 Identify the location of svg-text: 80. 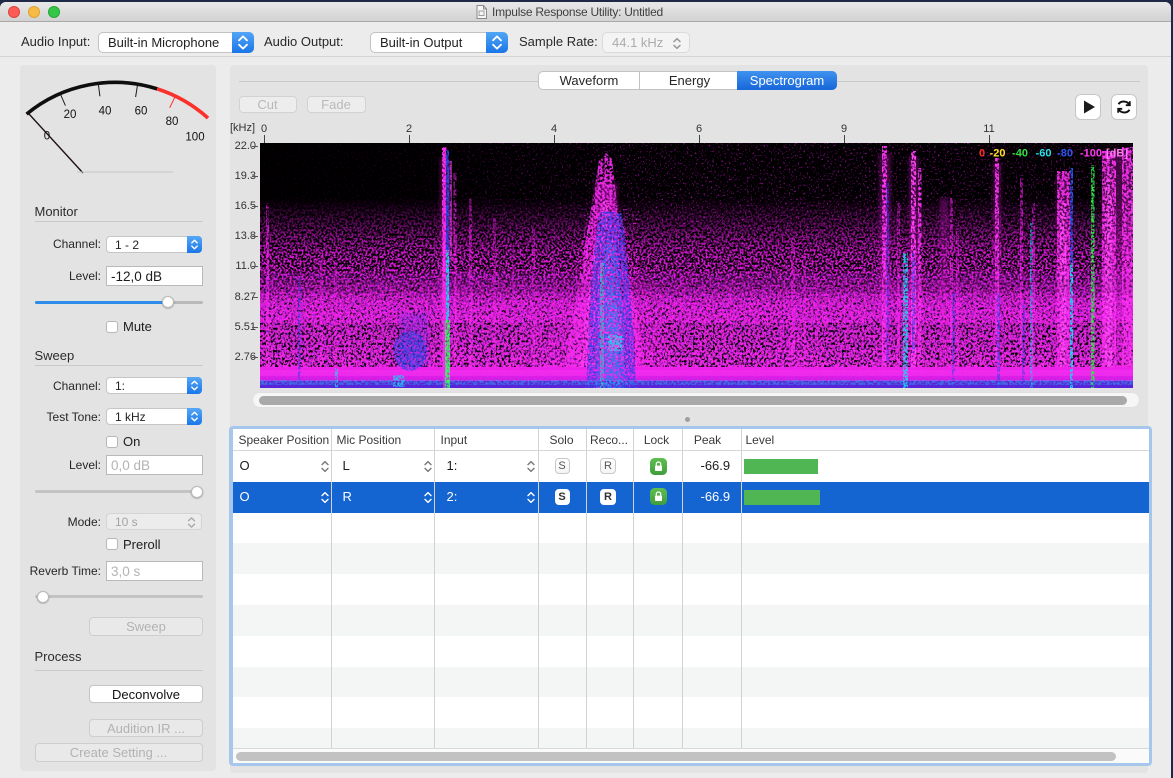
(172, 122).